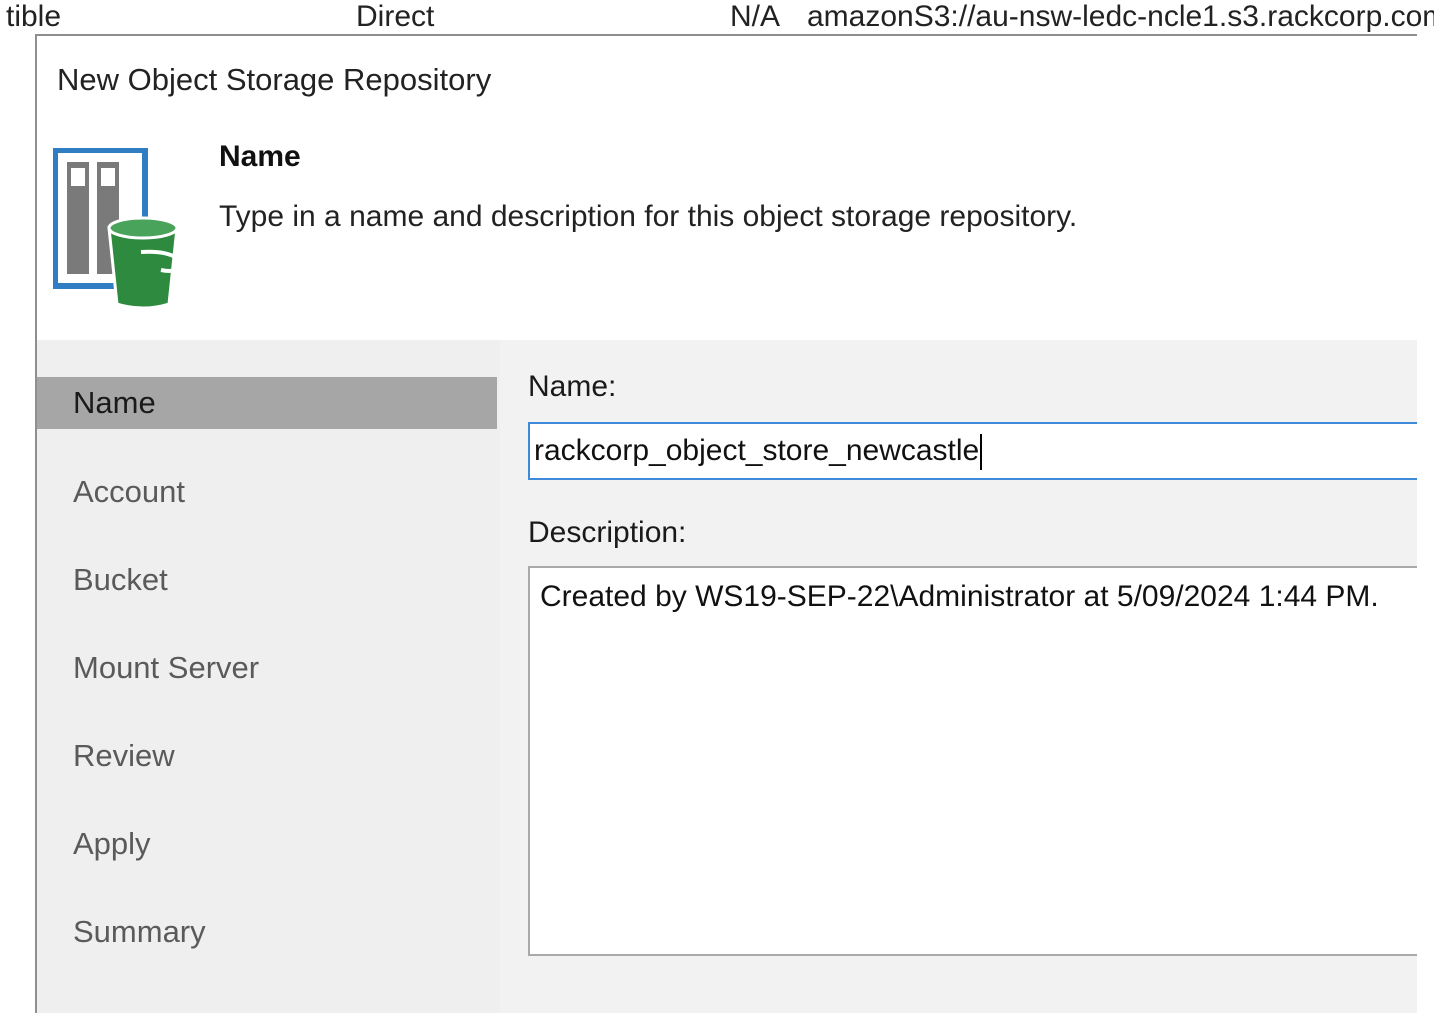 The width and height of the screenshot is (1434, 1013). Describe the element at coordinates (267, 403) in the screenshot. I see `nav-step-name: Name` at that location.